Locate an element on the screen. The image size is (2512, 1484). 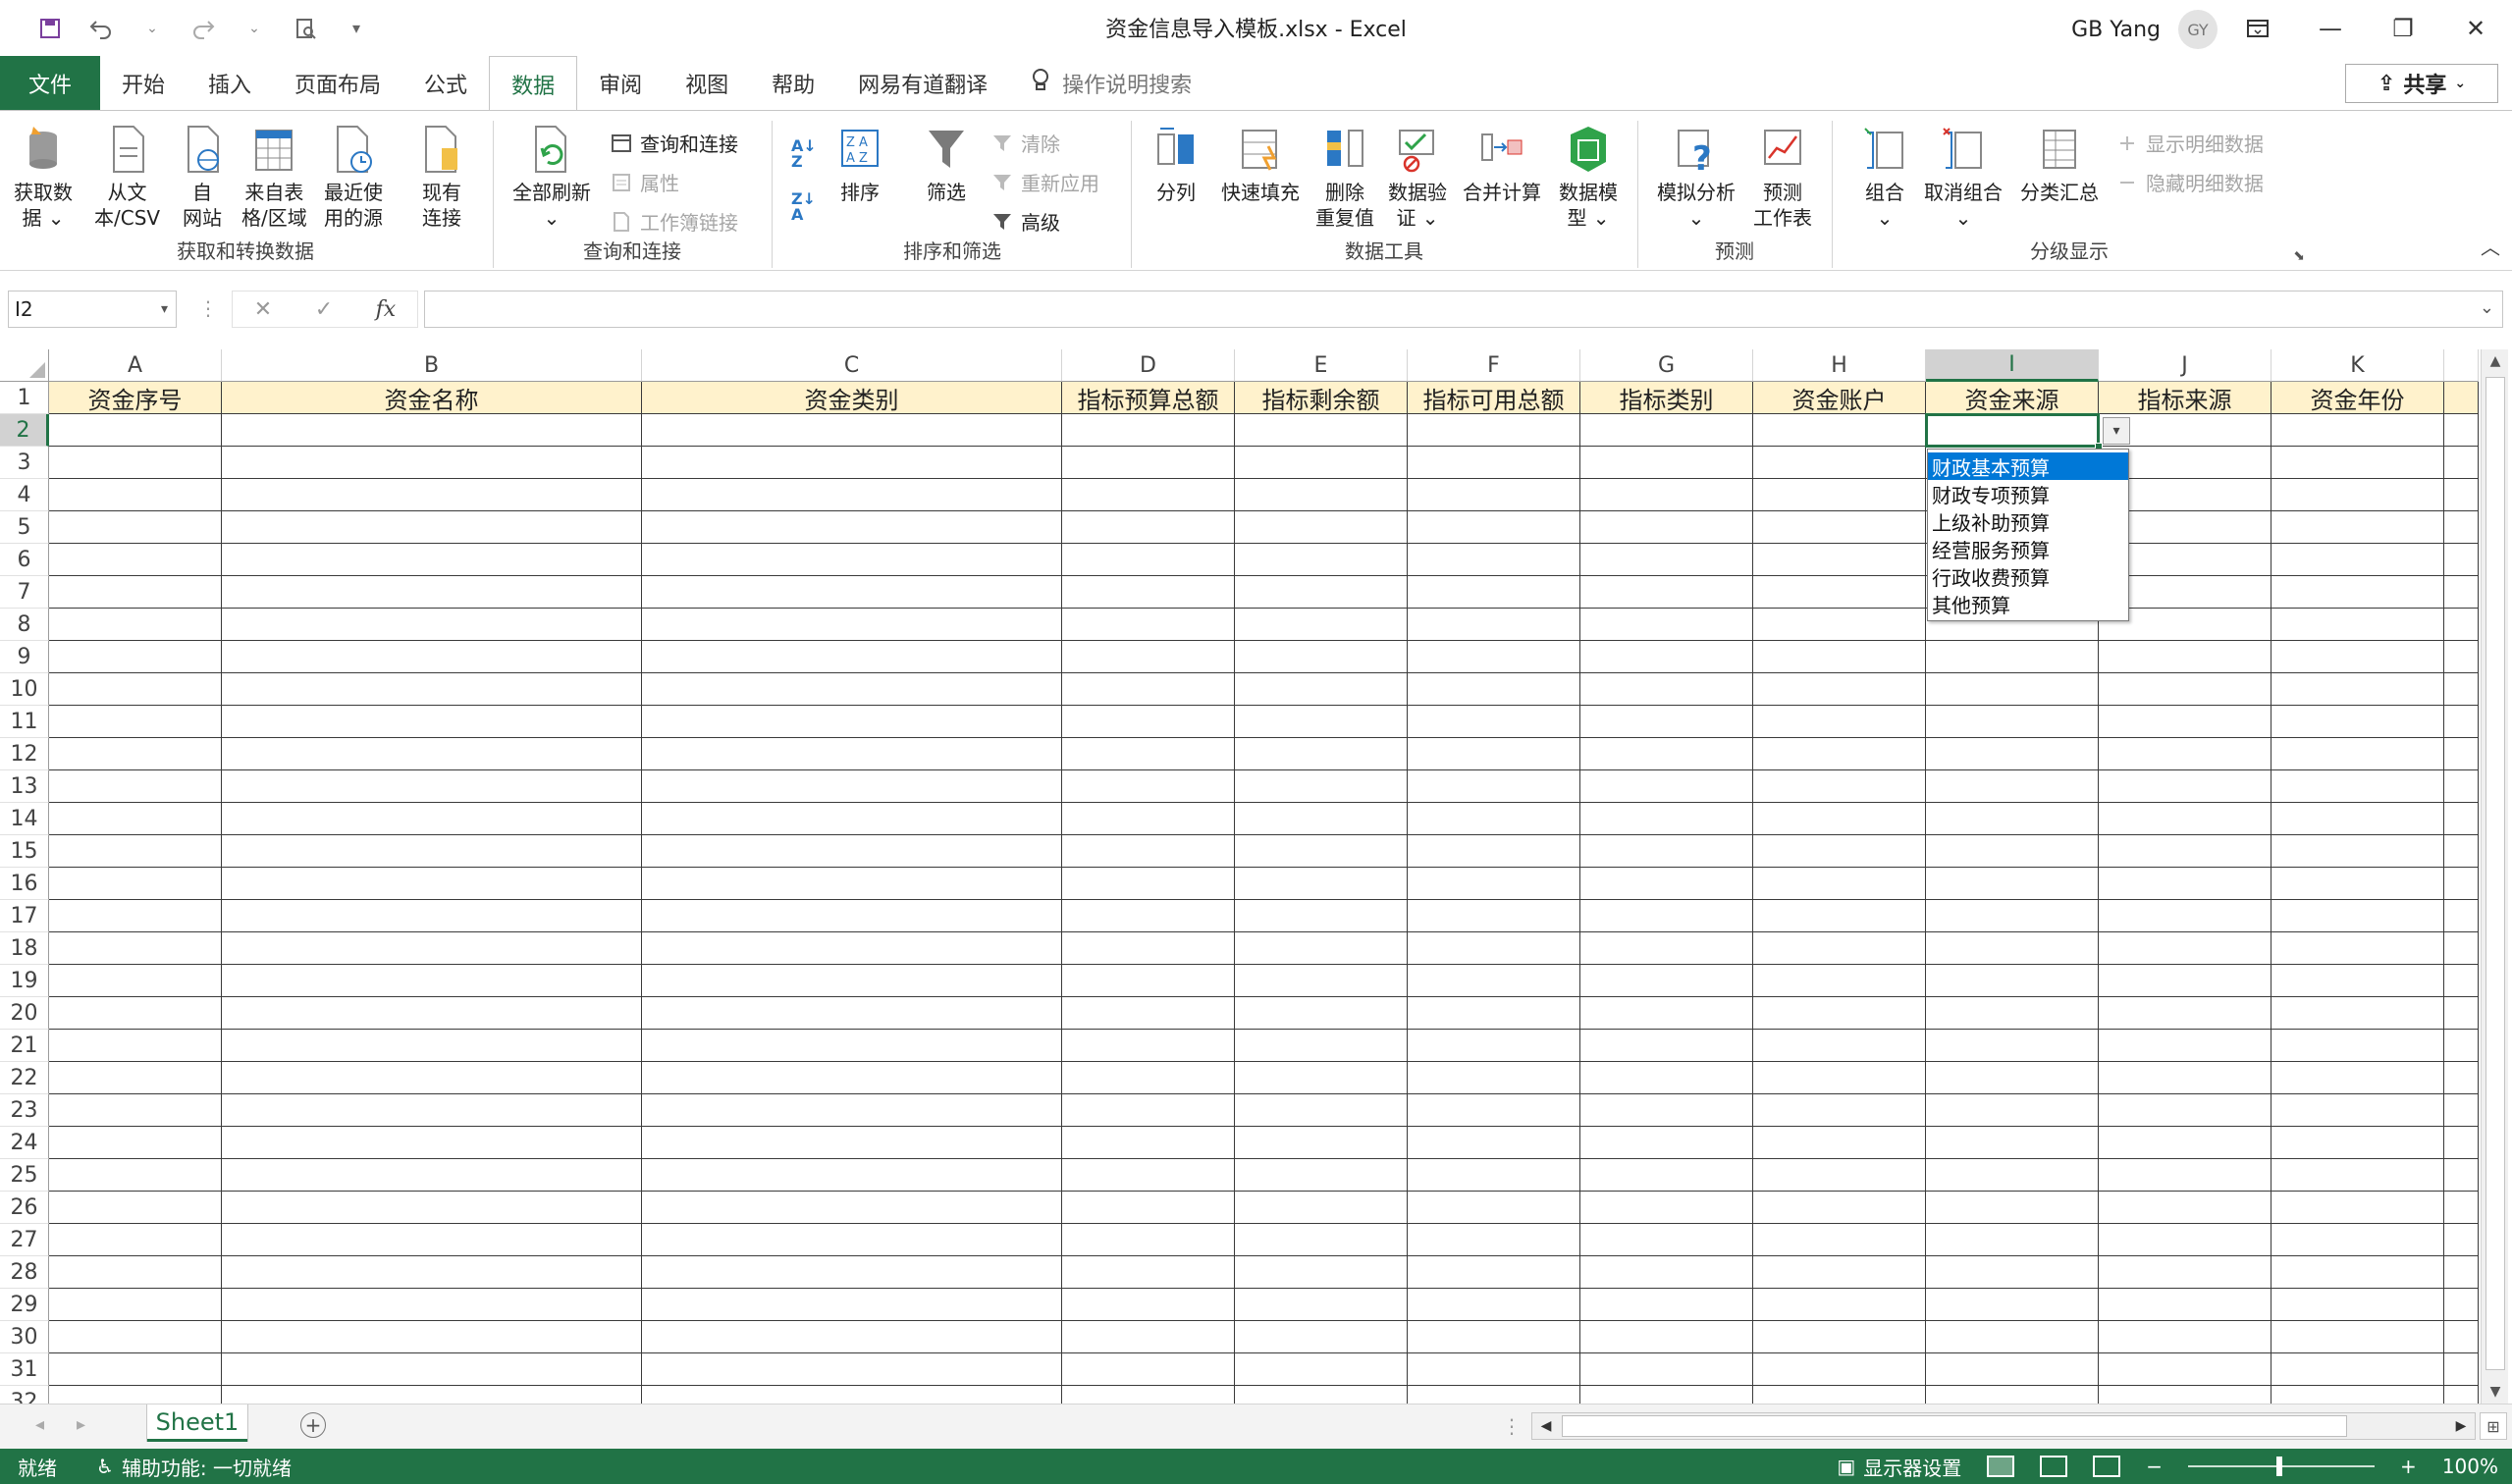
tab-page-layout: 页面布局 is located at coordinates (337, 83).